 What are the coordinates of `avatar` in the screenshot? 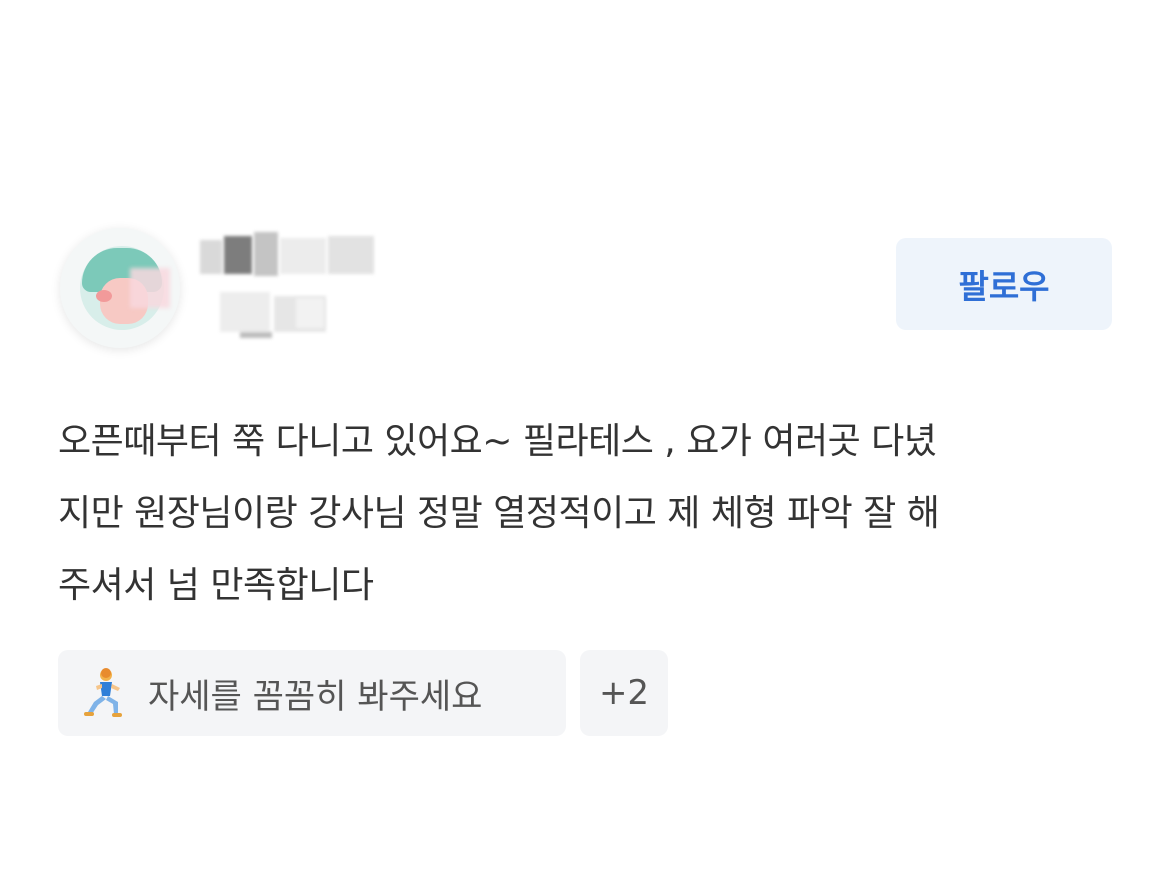 It's located at (120, 288).